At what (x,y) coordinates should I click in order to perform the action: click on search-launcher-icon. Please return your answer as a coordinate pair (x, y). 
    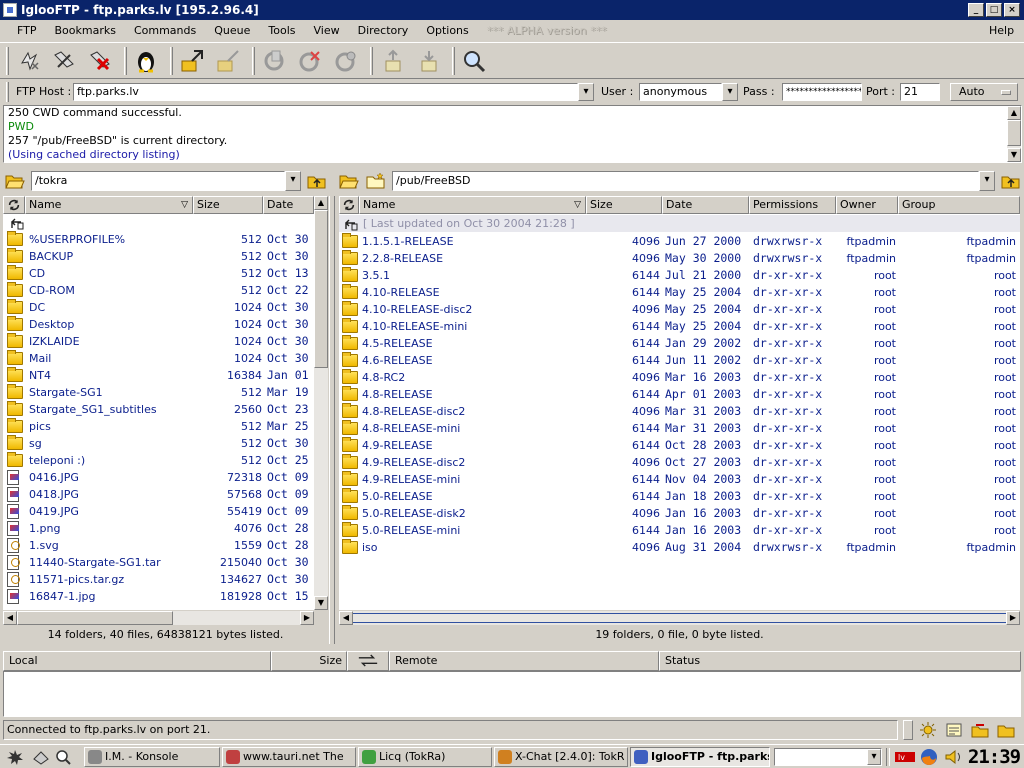
    Looking at the image, I should click on (63, 757).